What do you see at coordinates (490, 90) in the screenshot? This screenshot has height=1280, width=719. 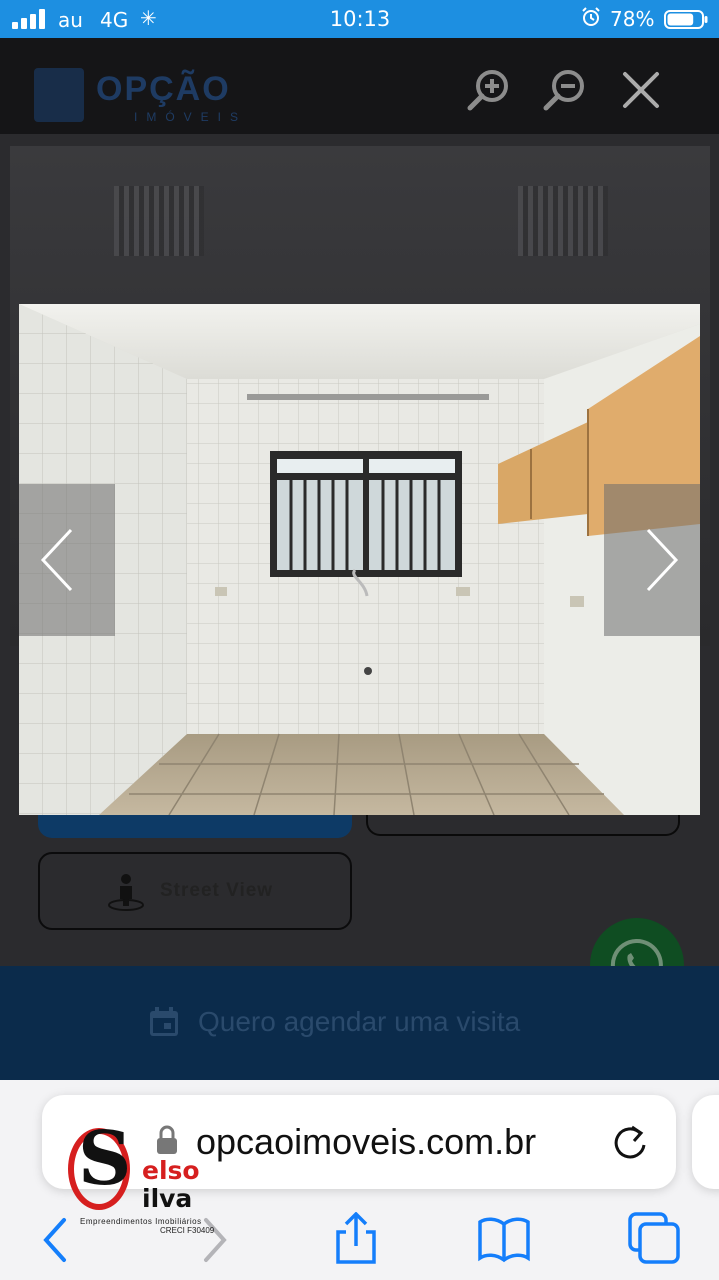 I see `zoom-in-icon` at bounding box center [490, 90].